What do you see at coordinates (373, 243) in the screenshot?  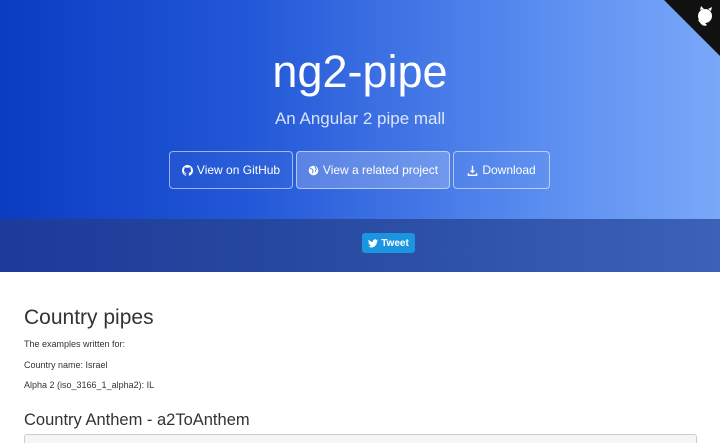 I see `twitter-bird-icon` at bounding box center [373, 243].